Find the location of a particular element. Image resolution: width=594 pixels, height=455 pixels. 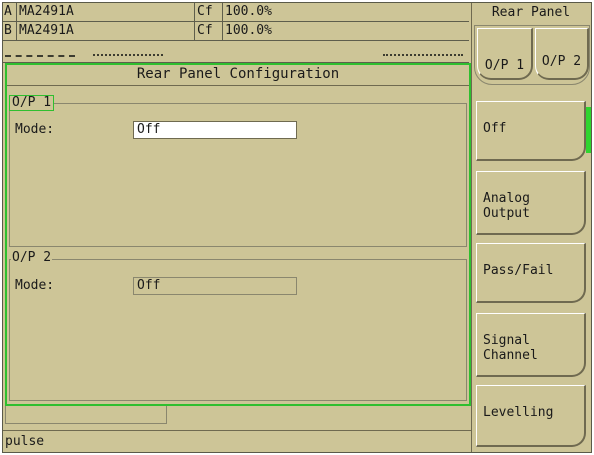

obscured-status-row is located at coordinates (236, 52).